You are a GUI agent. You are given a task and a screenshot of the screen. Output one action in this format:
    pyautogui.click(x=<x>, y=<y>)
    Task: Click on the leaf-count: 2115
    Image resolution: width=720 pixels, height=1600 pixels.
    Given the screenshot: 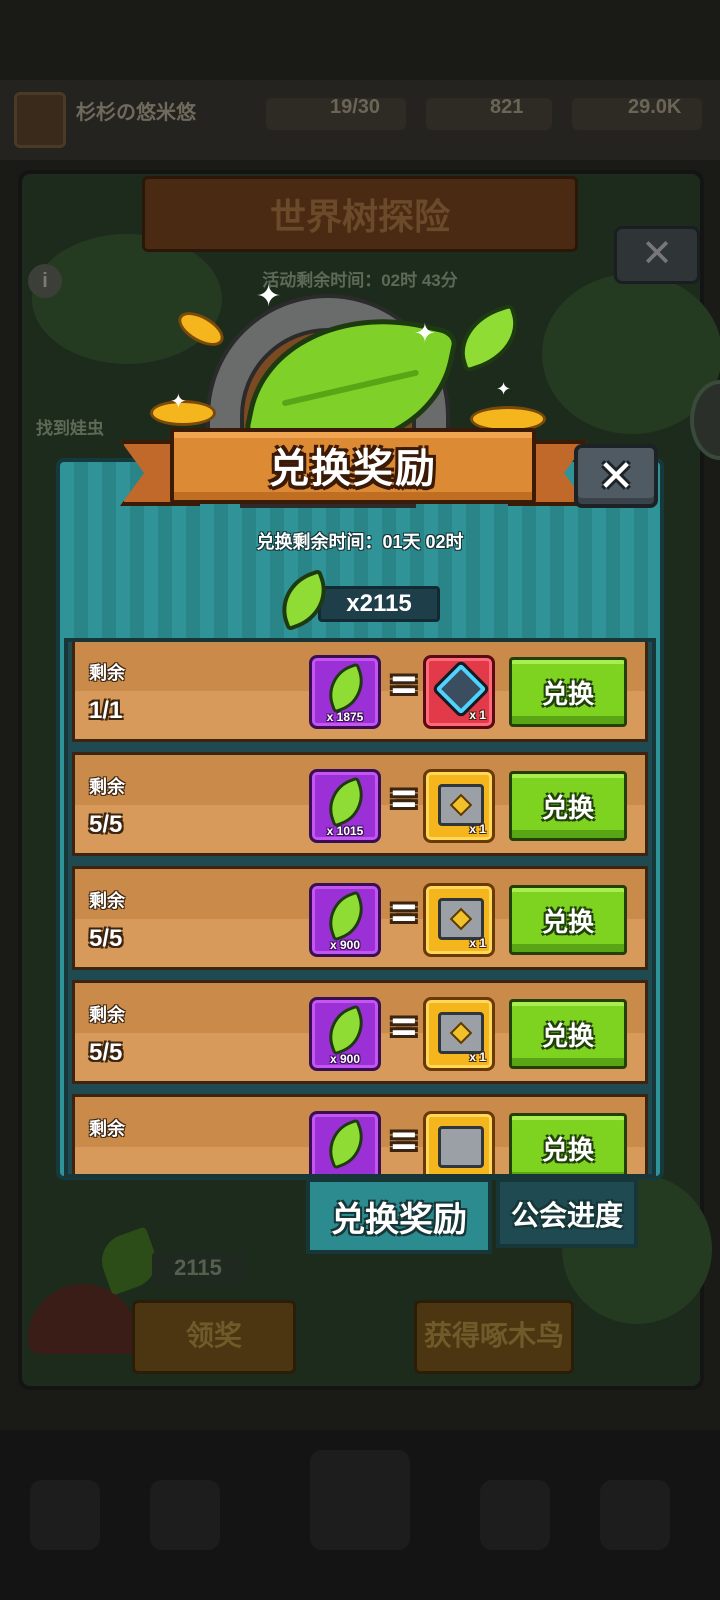 What is the action you would take?
    pyautogui.click(x=198, y=1268)
    